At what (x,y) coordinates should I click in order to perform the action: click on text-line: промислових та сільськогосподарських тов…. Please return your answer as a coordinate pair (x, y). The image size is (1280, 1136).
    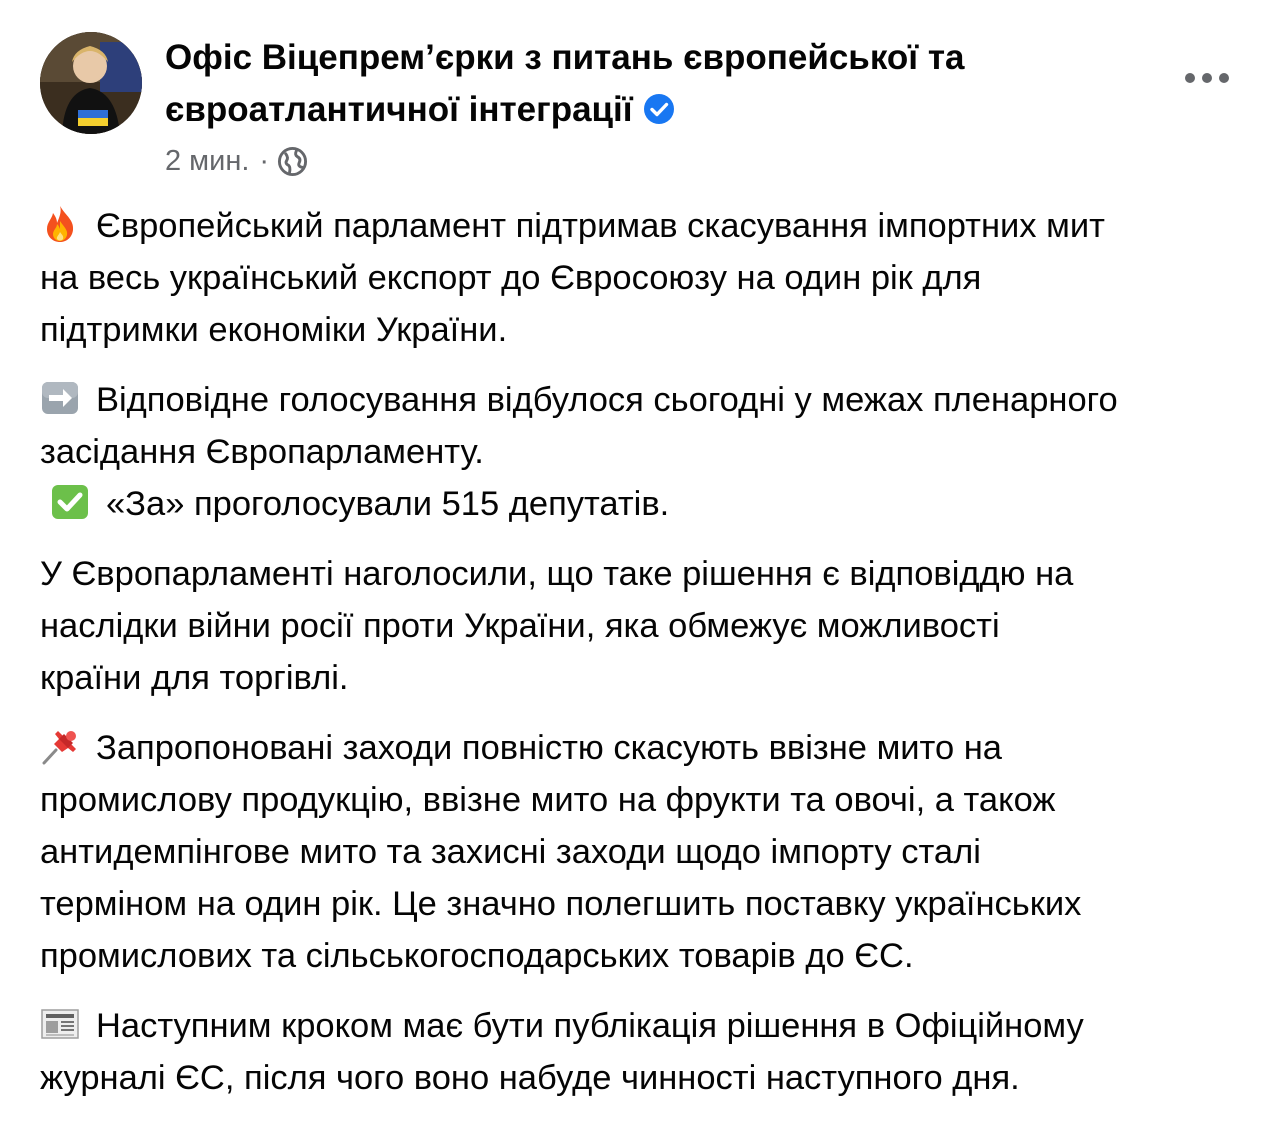
    Looking at the image, I should click on (477, 956).